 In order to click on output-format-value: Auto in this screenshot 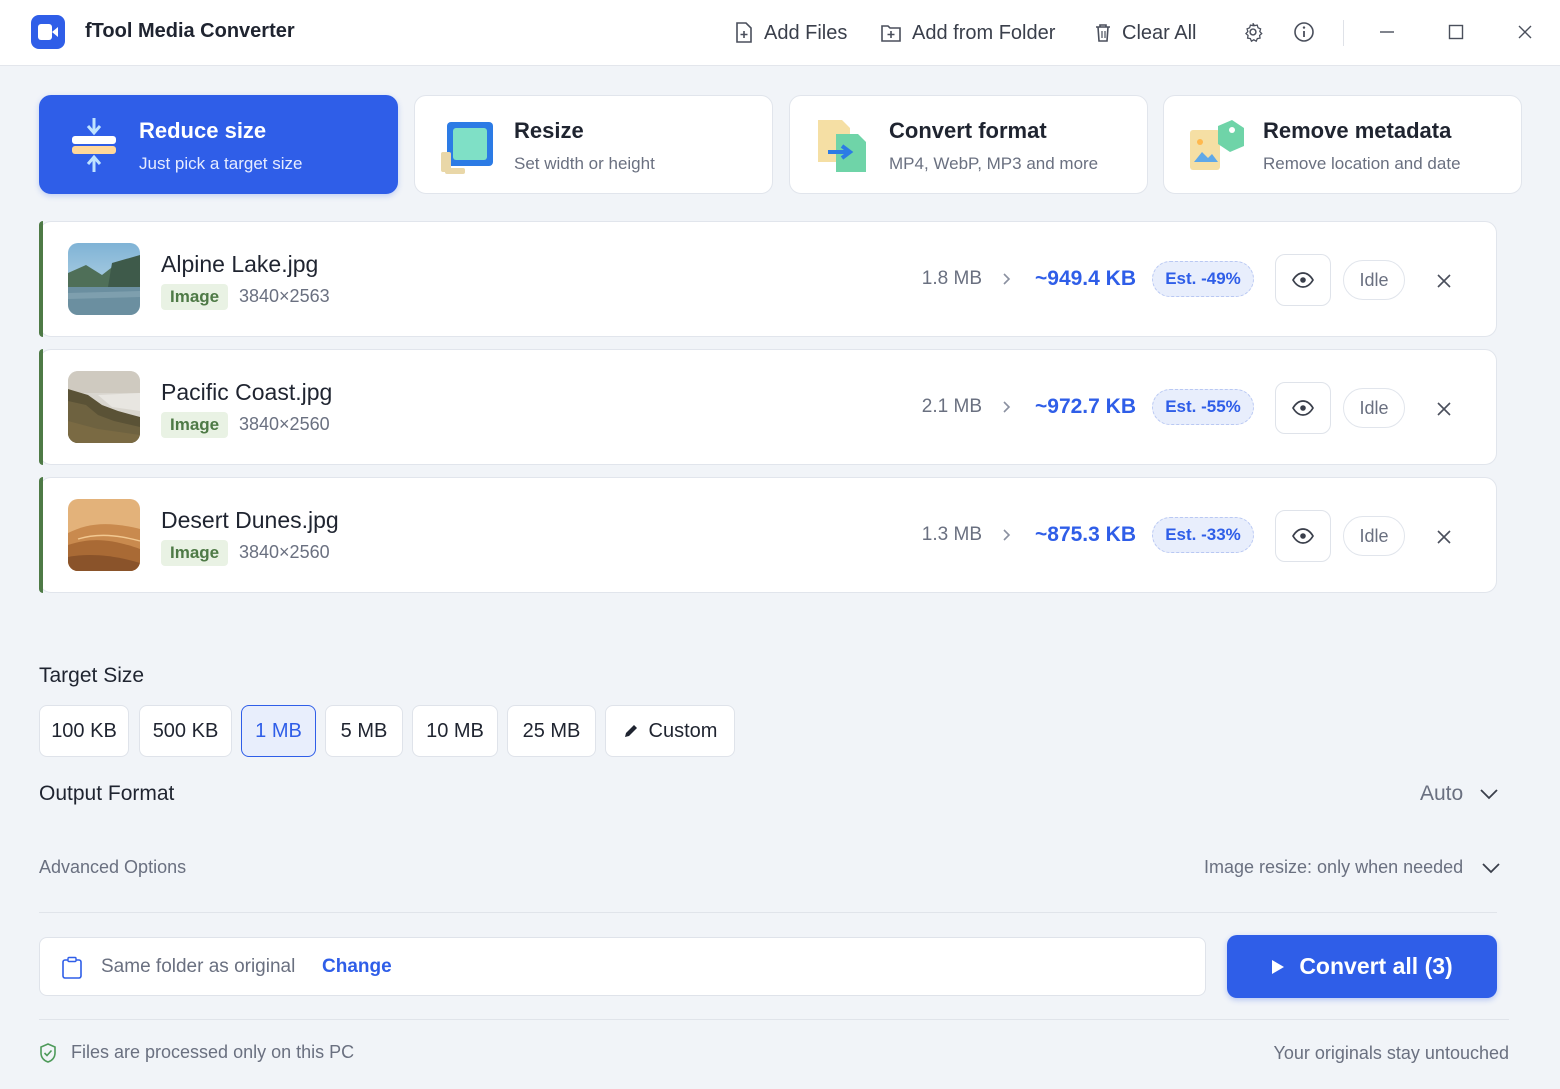, I will do `click(1442, 793)`.